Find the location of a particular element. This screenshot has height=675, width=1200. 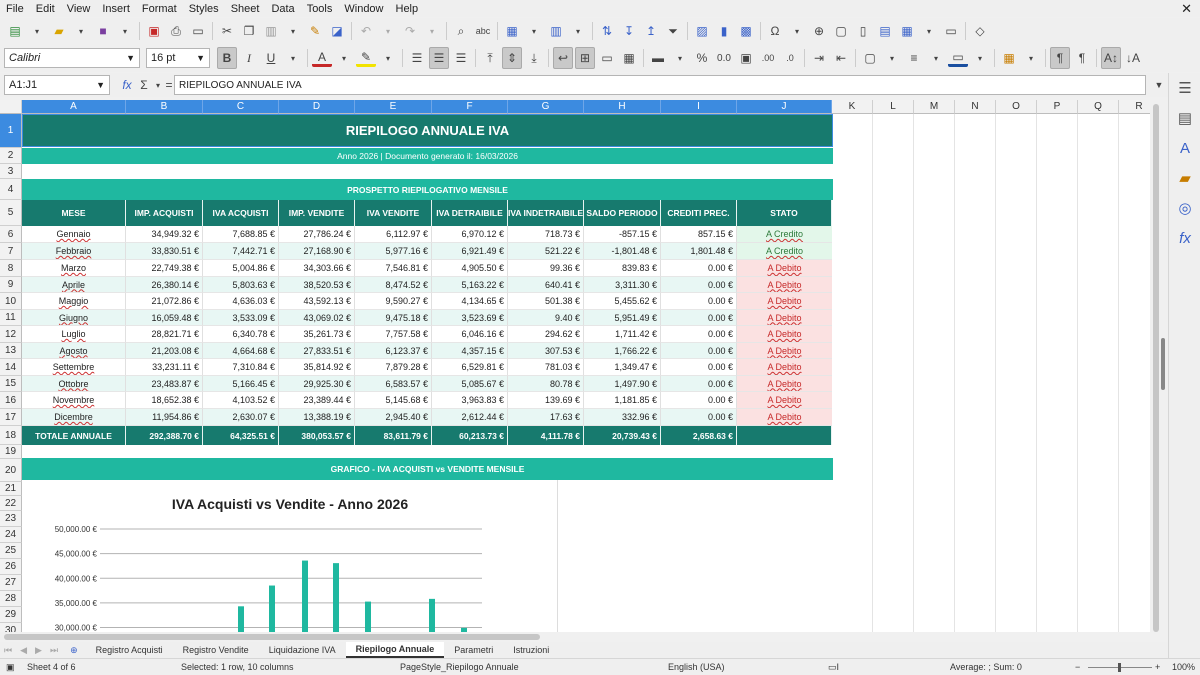

row-header-13: 13 is located at coordinates (11, 351).